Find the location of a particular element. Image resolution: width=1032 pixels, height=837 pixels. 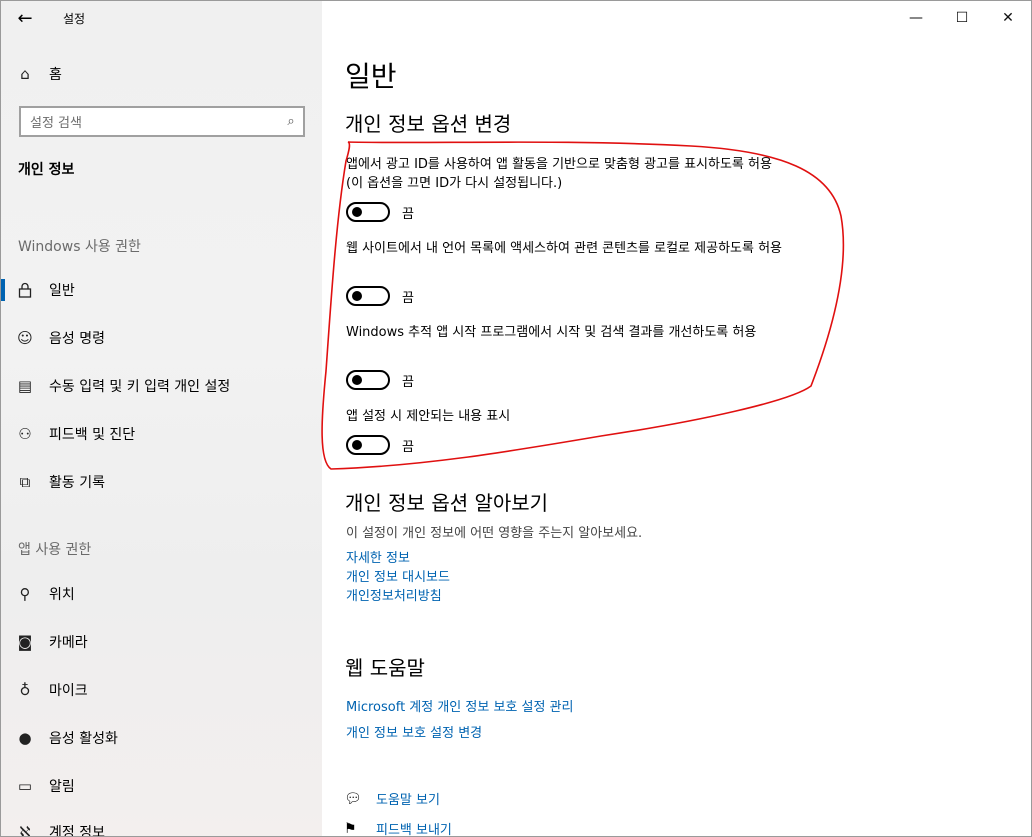

learn-more-link: 자세한 정보 is located at coordinates (378, 556).